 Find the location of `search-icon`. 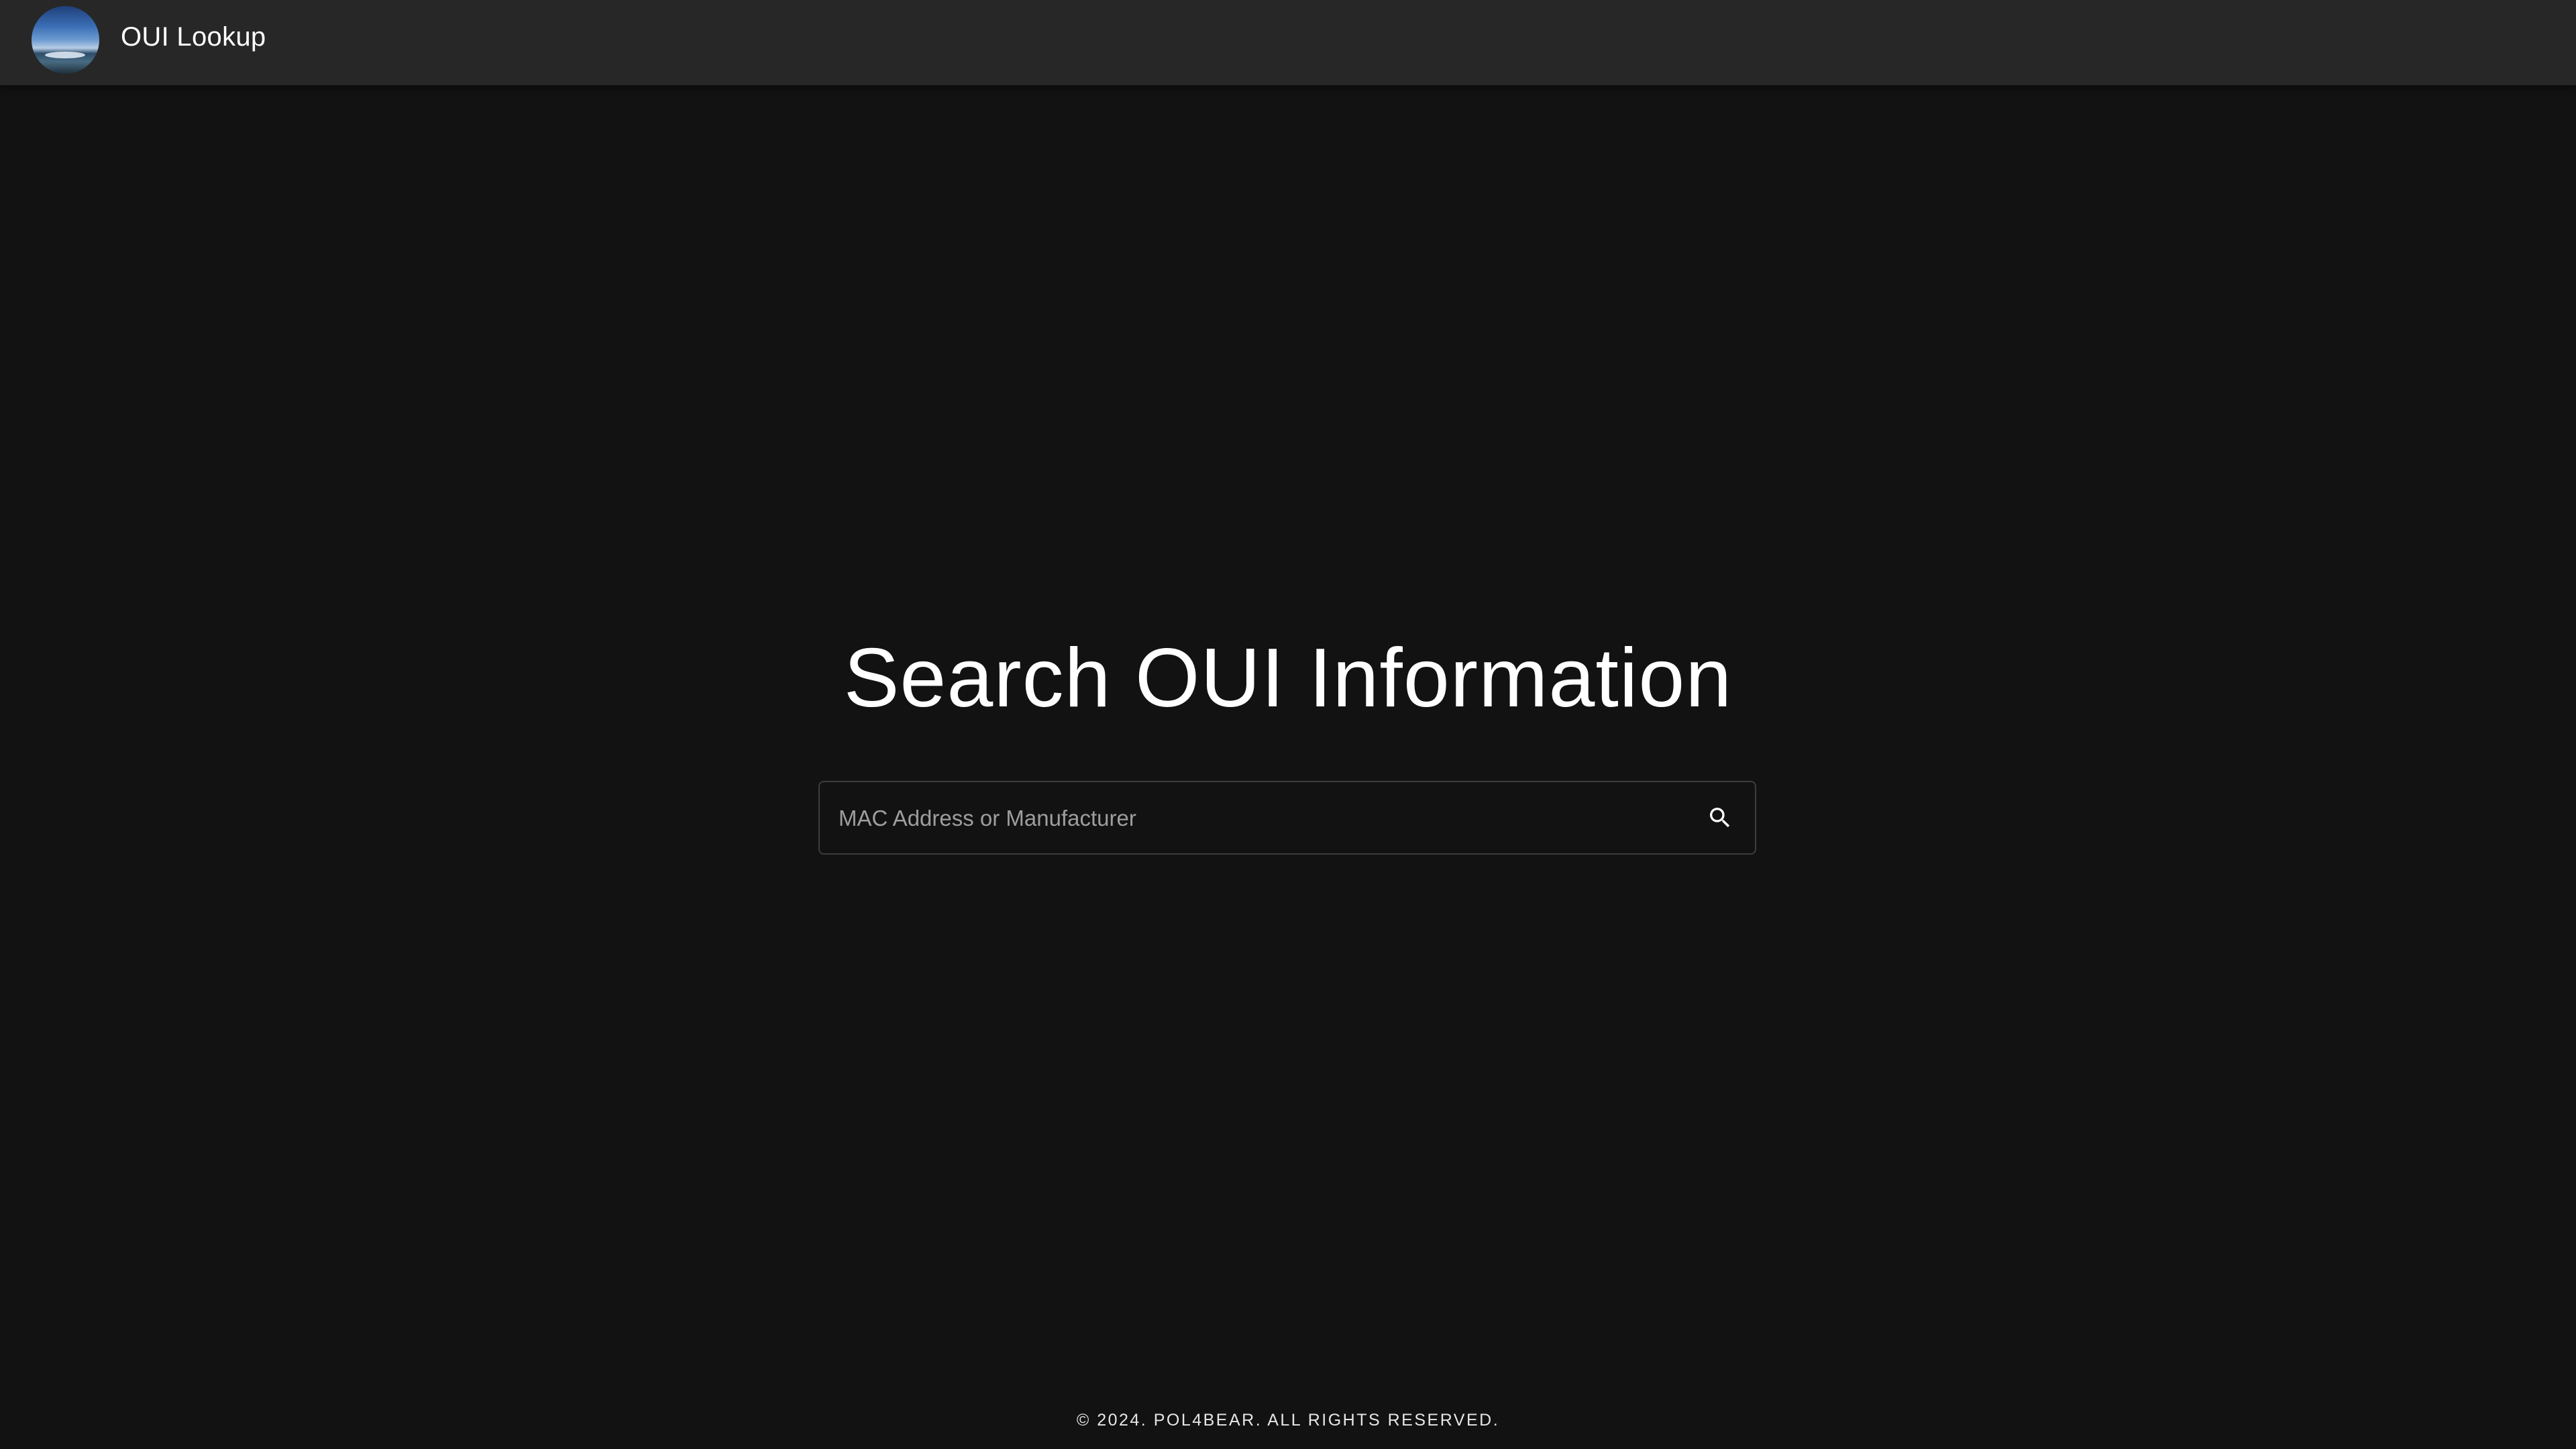

search-icon is located at coordinates (1720, 818).